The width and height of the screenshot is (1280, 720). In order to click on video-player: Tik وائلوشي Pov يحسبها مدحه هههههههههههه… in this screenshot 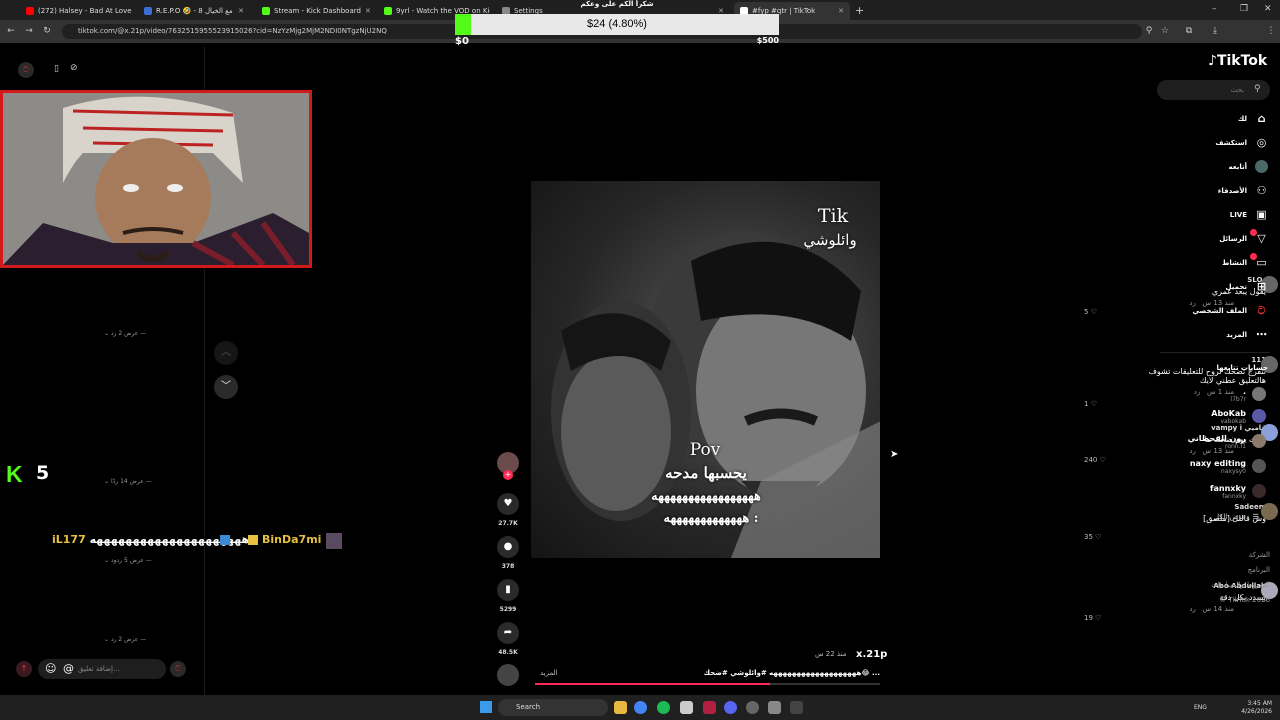, I will do `click(705, 369)`.